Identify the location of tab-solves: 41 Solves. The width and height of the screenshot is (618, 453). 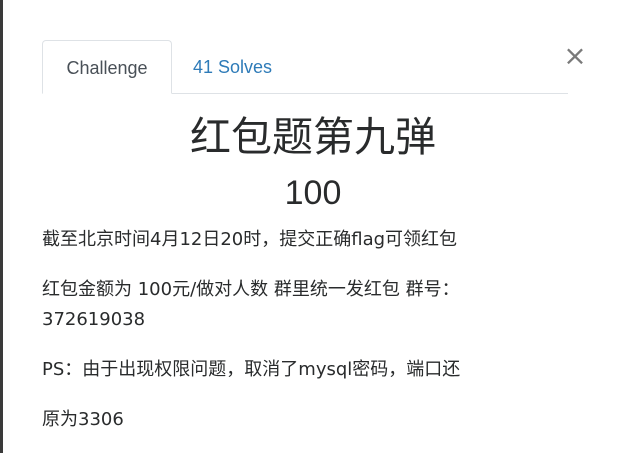
(232, 66).